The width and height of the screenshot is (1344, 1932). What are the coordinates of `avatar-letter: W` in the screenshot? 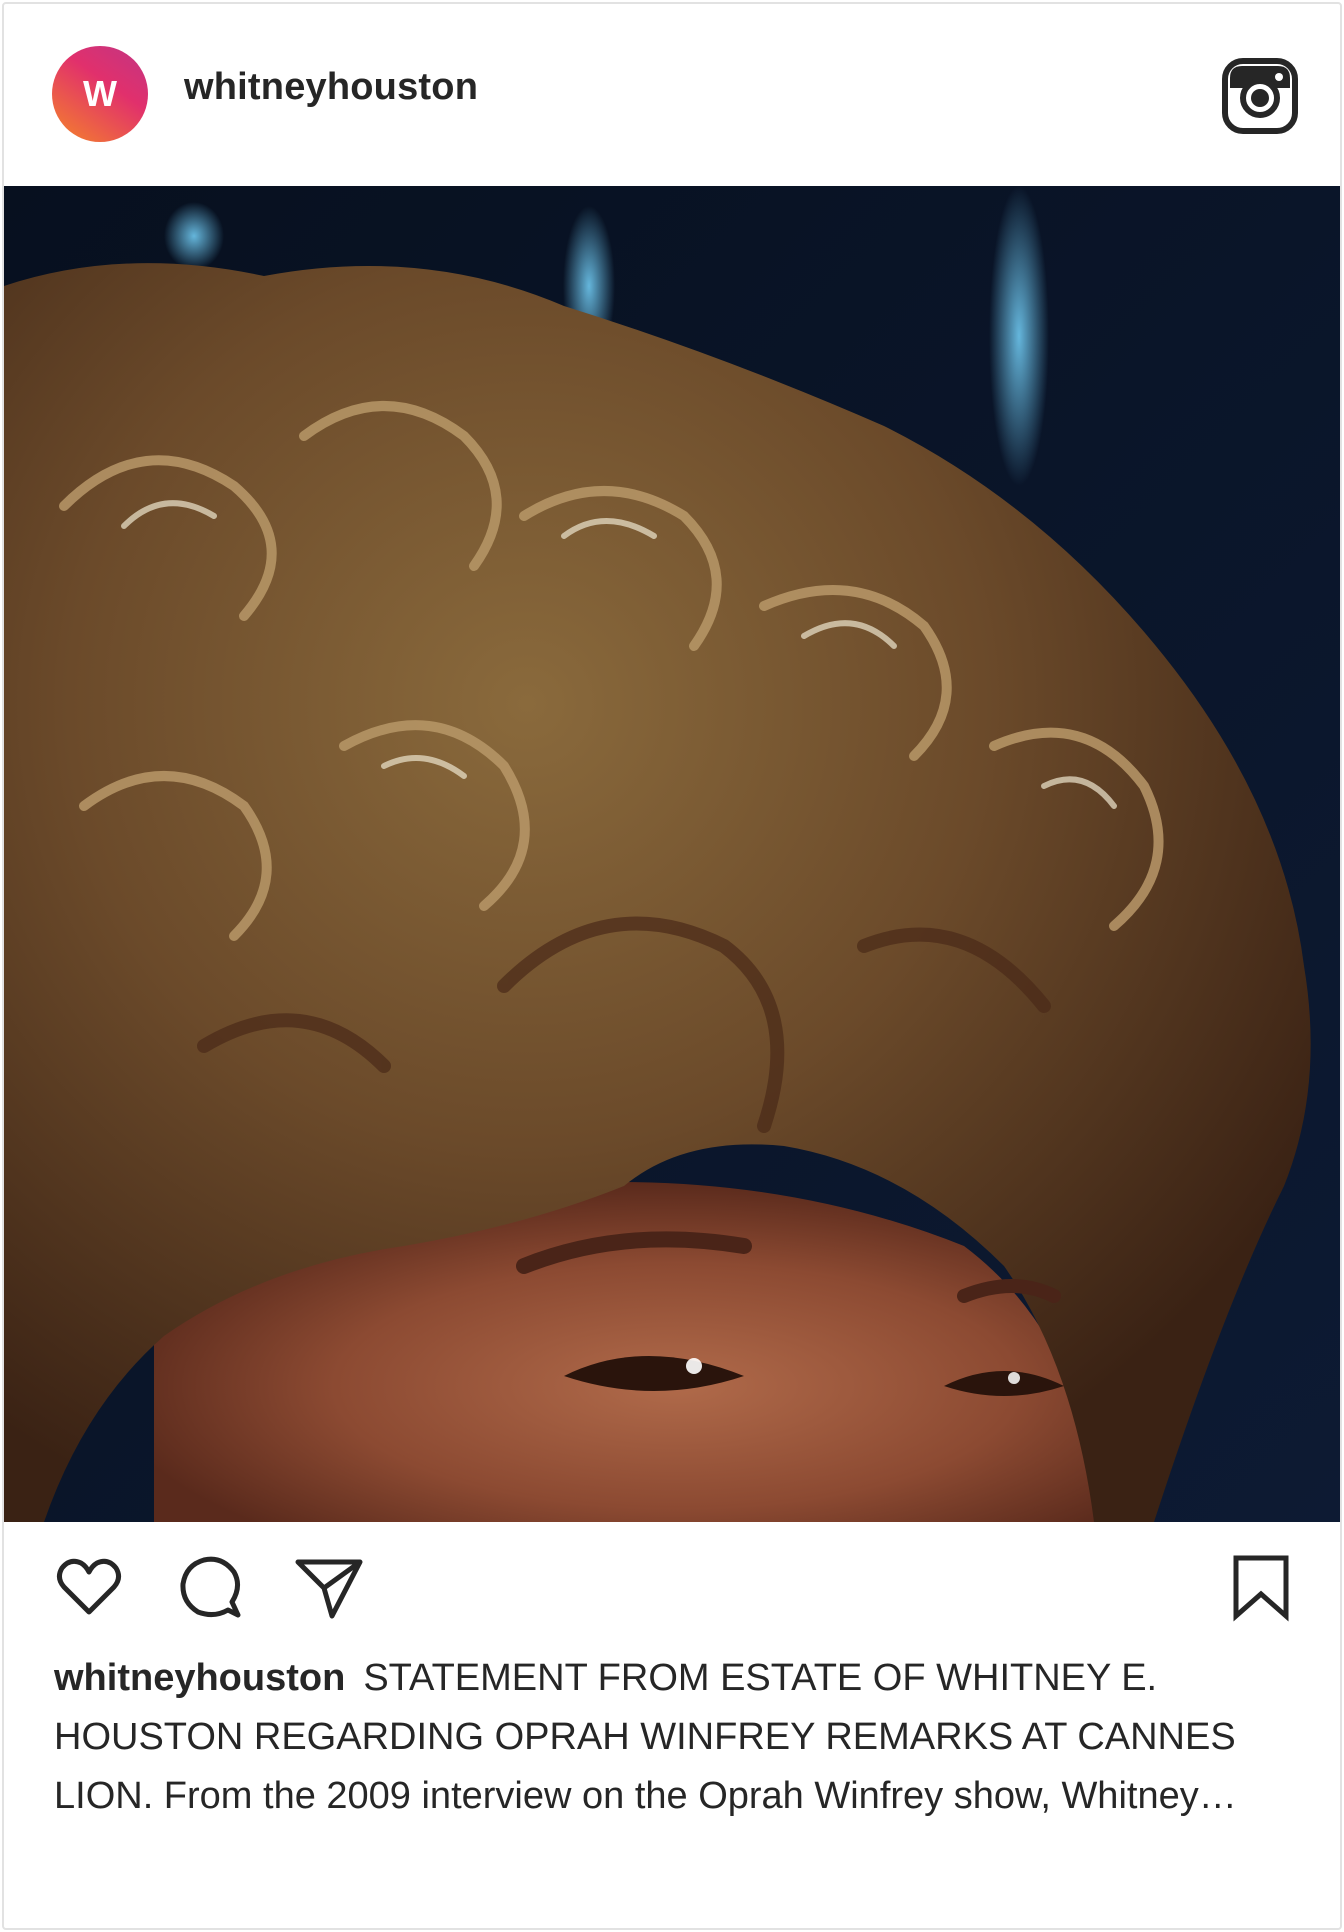 It's located at (100, 93).